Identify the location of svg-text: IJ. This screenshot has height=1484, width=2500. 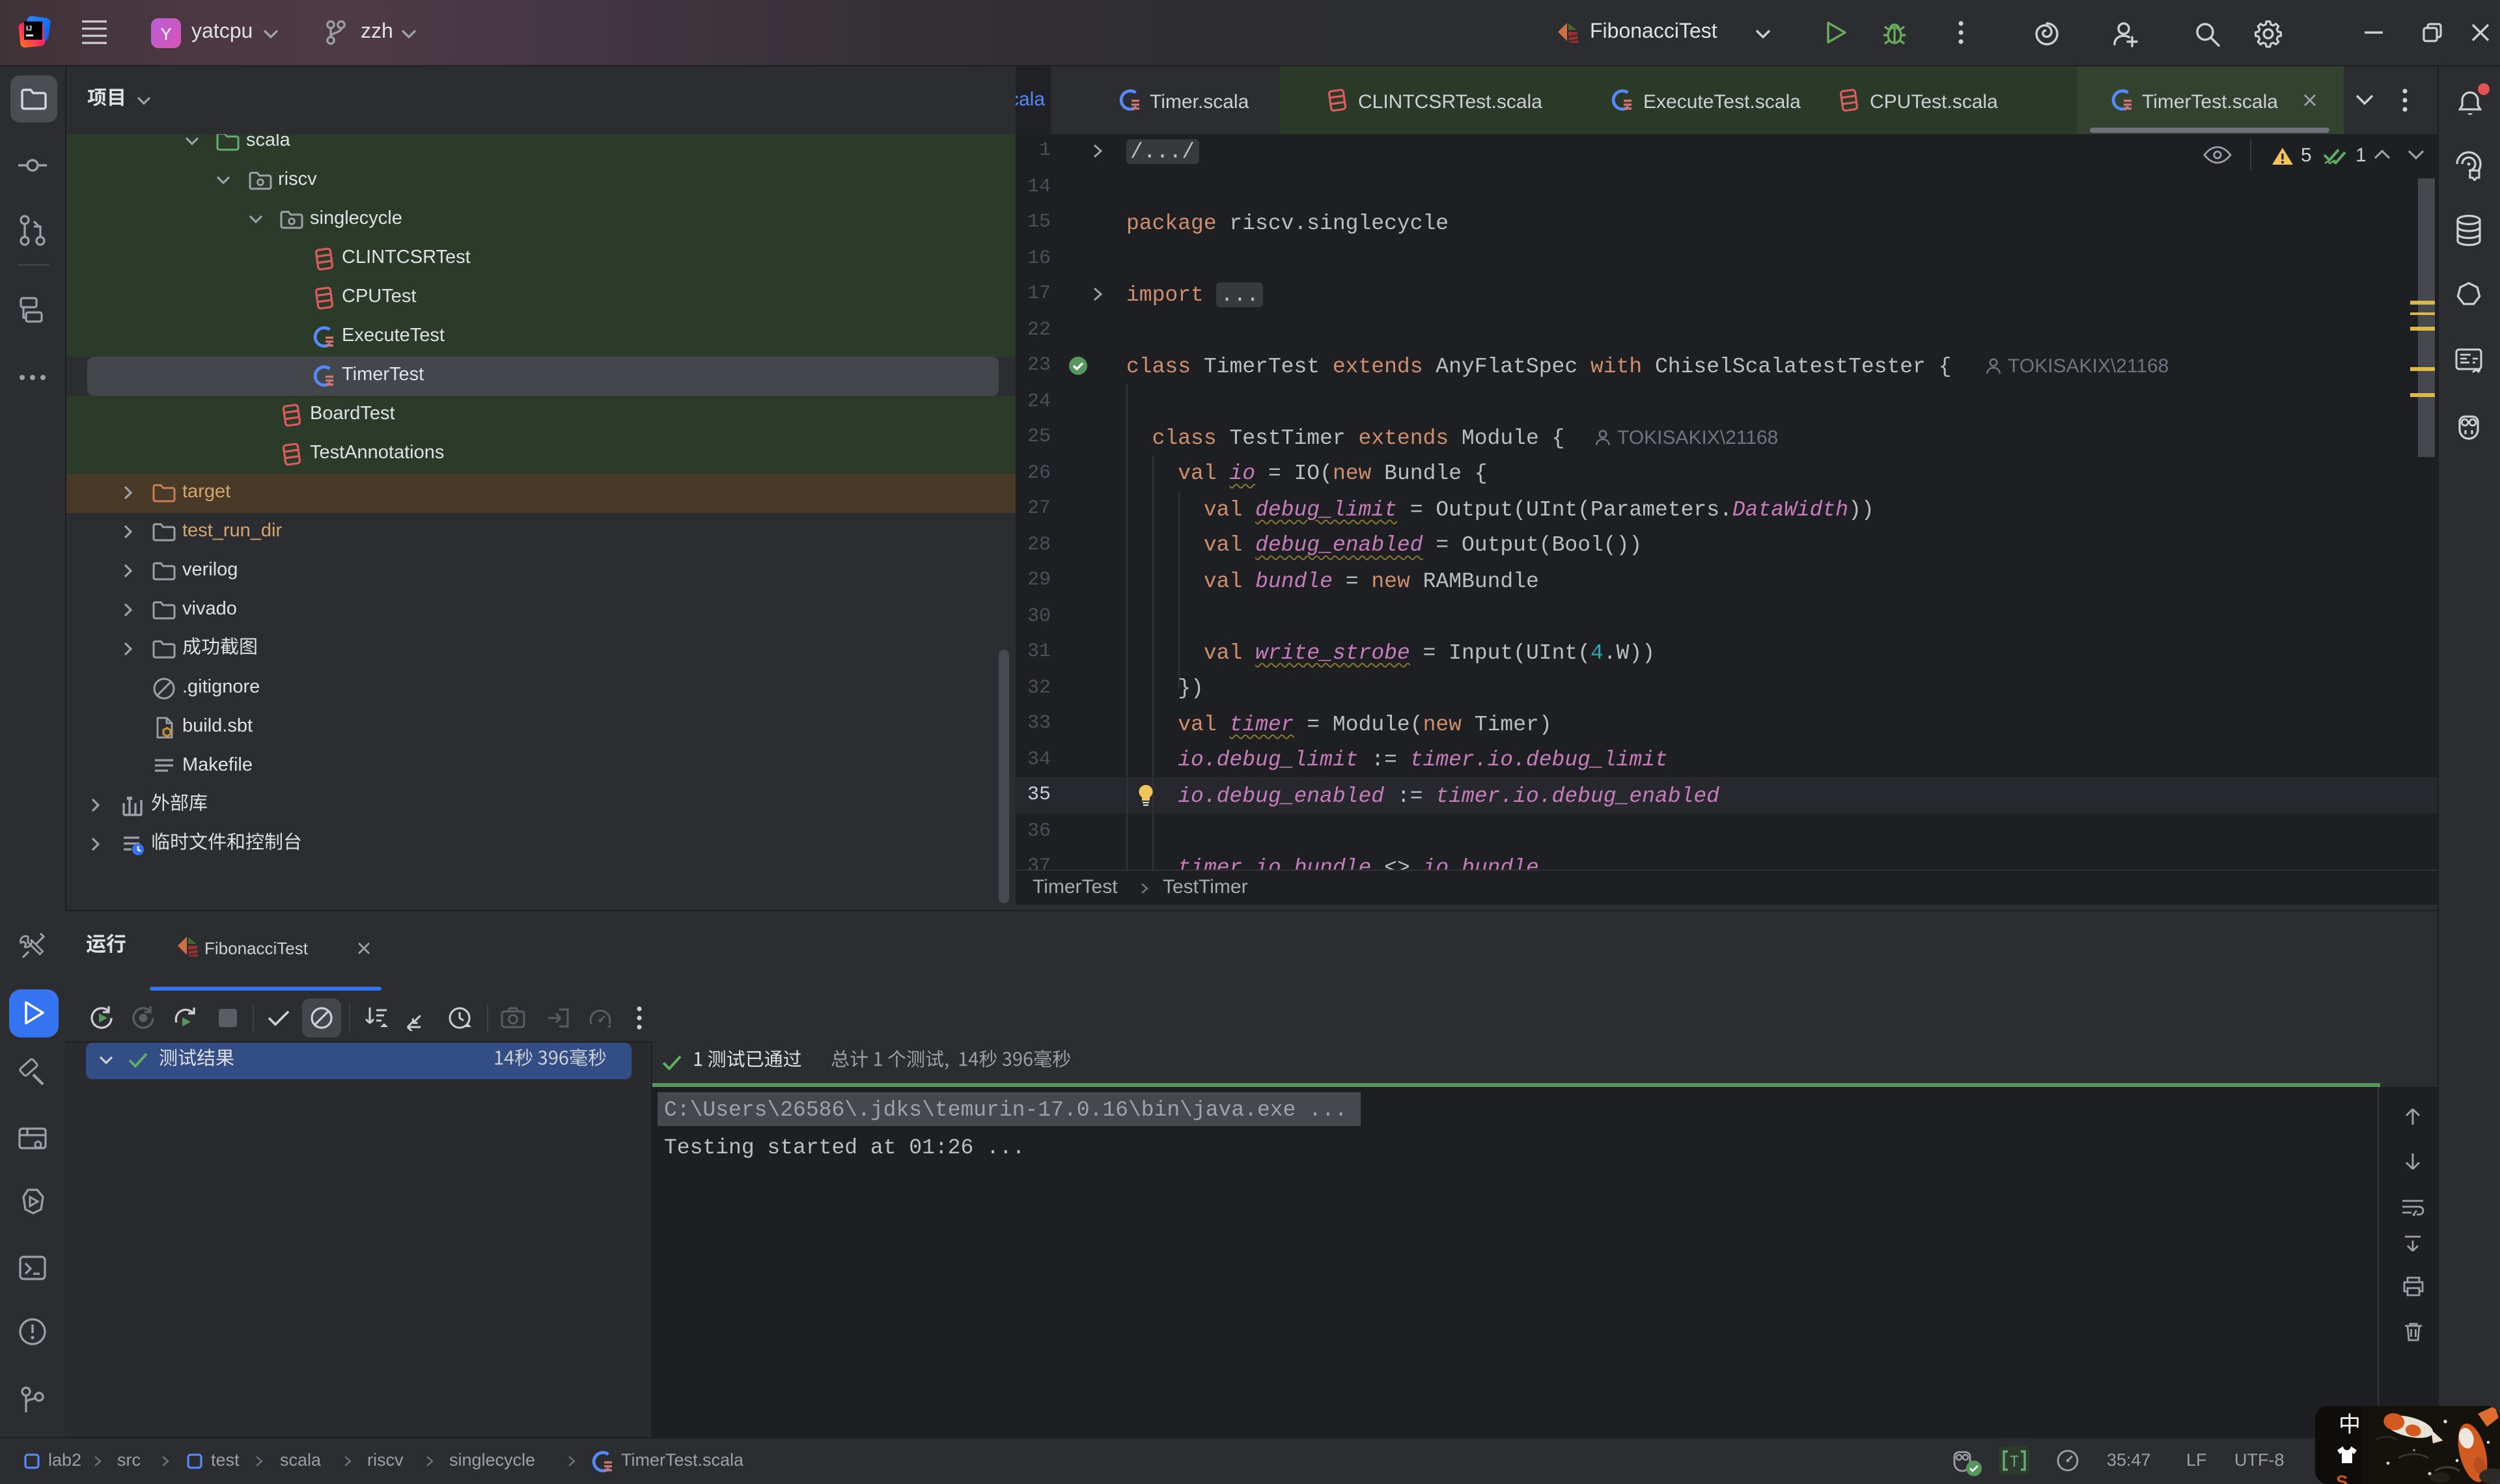
(29, 29).